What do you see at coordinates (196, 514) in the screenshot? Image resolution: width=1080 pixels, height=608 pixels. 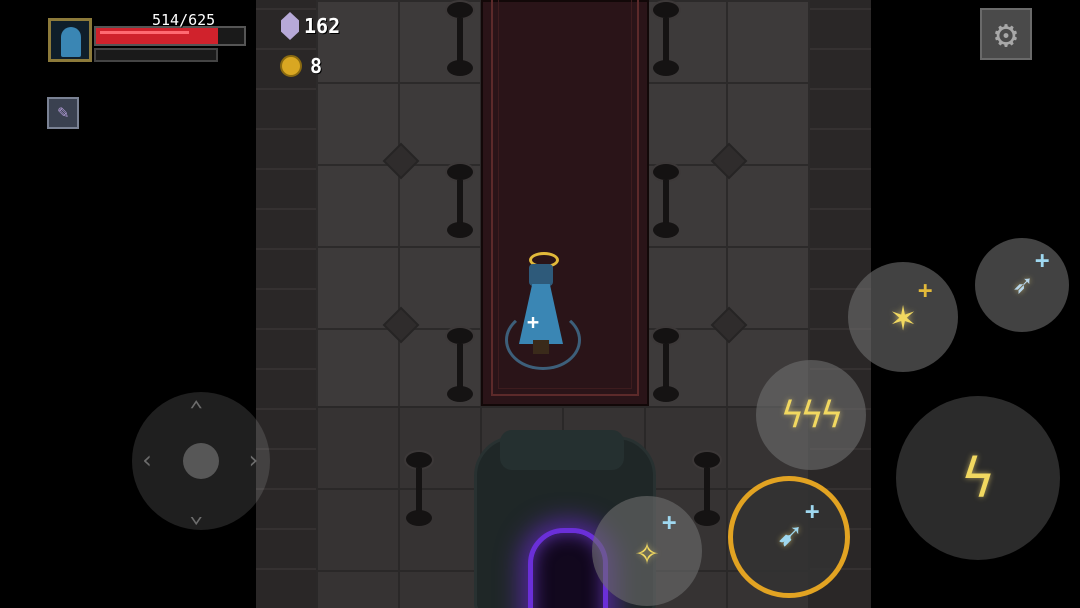 I see `arrow-down-icon: ⌄` at bounding box center [196, 514].